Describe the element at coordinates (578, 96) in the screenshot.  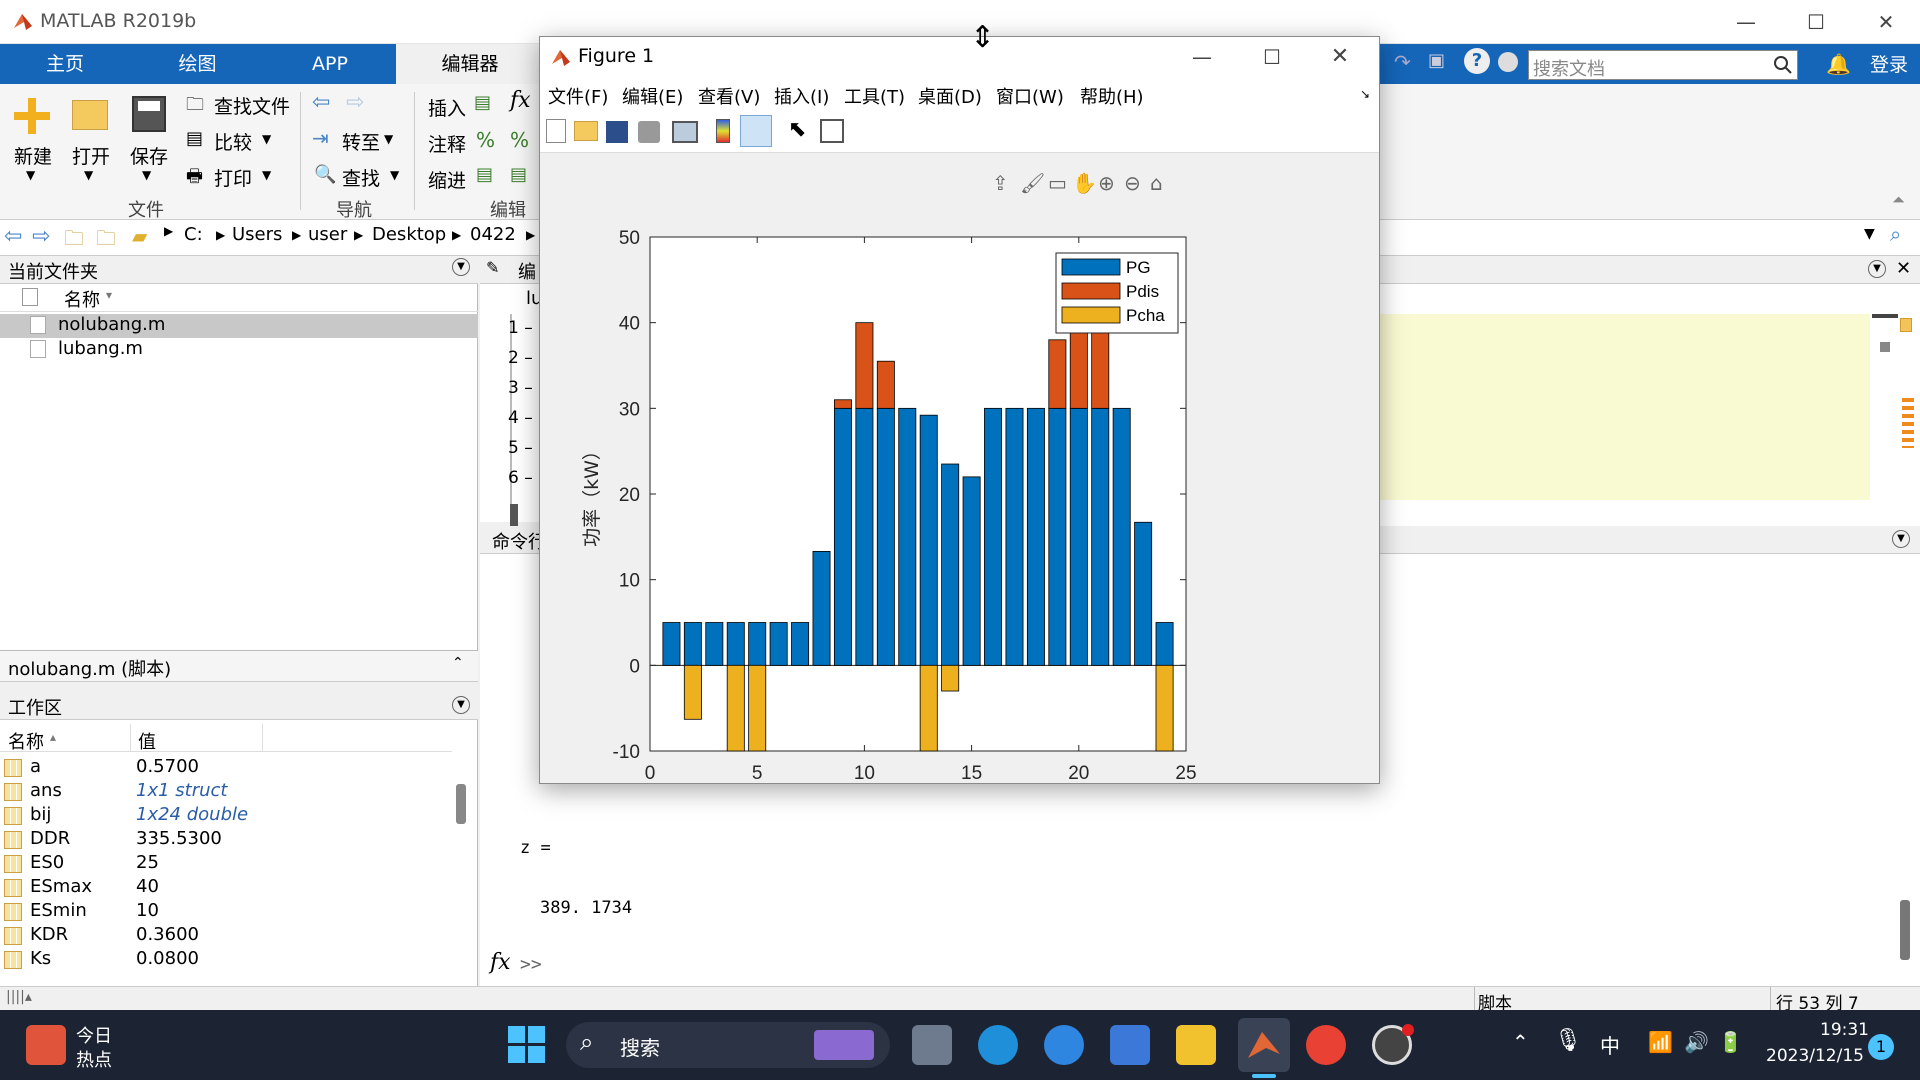
I see `menu-file: 文件(F)` at that location.